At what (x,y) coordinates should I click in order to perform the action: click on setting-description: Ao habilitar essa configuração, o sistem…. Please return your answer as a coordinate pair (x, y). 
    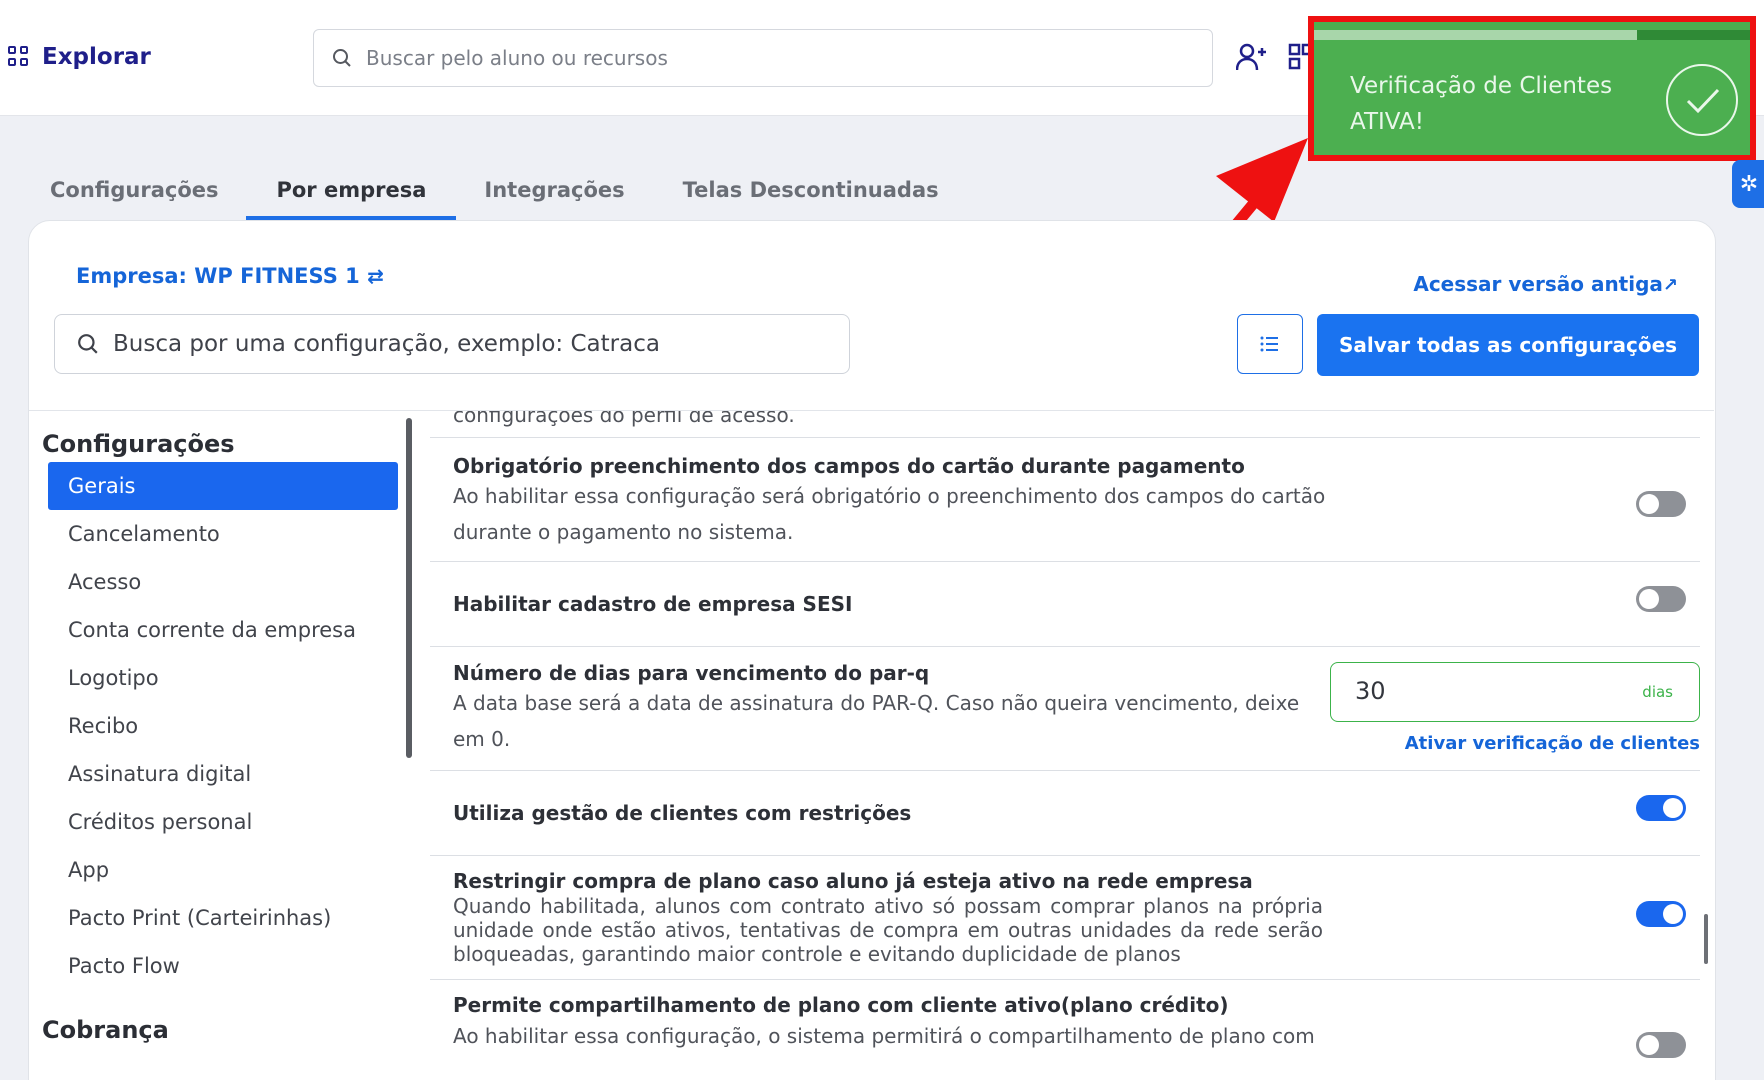
    Looking at the image, I should click on (884, 1036).